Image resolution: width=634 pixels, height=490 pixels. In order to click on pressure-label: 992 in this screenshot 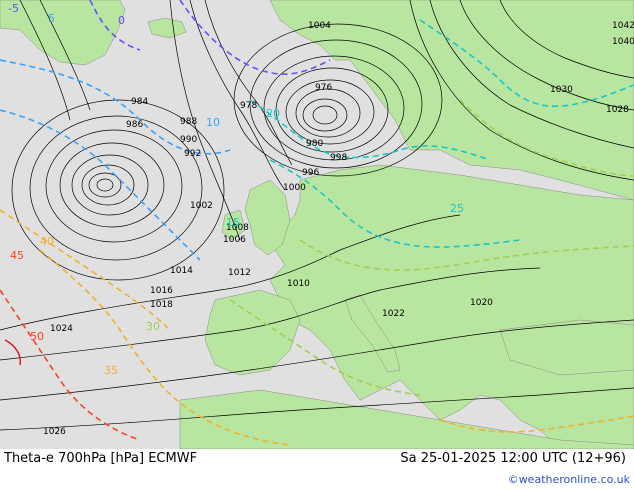, I will do `click(192, 154)`.